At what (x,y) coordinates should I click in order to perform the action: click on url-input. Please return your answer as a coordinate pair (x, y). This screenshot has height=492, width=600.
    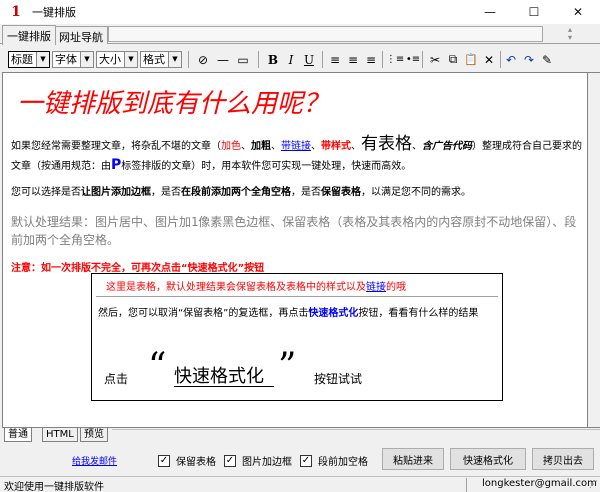
    Looking at the image, I should click on (325, 34).